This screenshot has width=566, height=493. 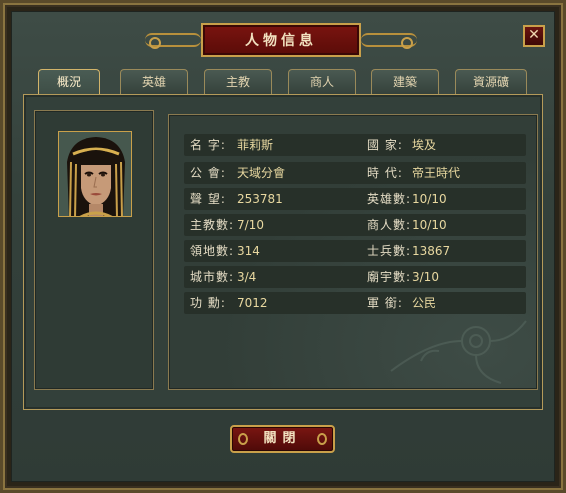 What do you see at coordinates (431, 251) in the screenshot?
I see `soldiers-count-value: 13867` at bounding box center [431, 251].